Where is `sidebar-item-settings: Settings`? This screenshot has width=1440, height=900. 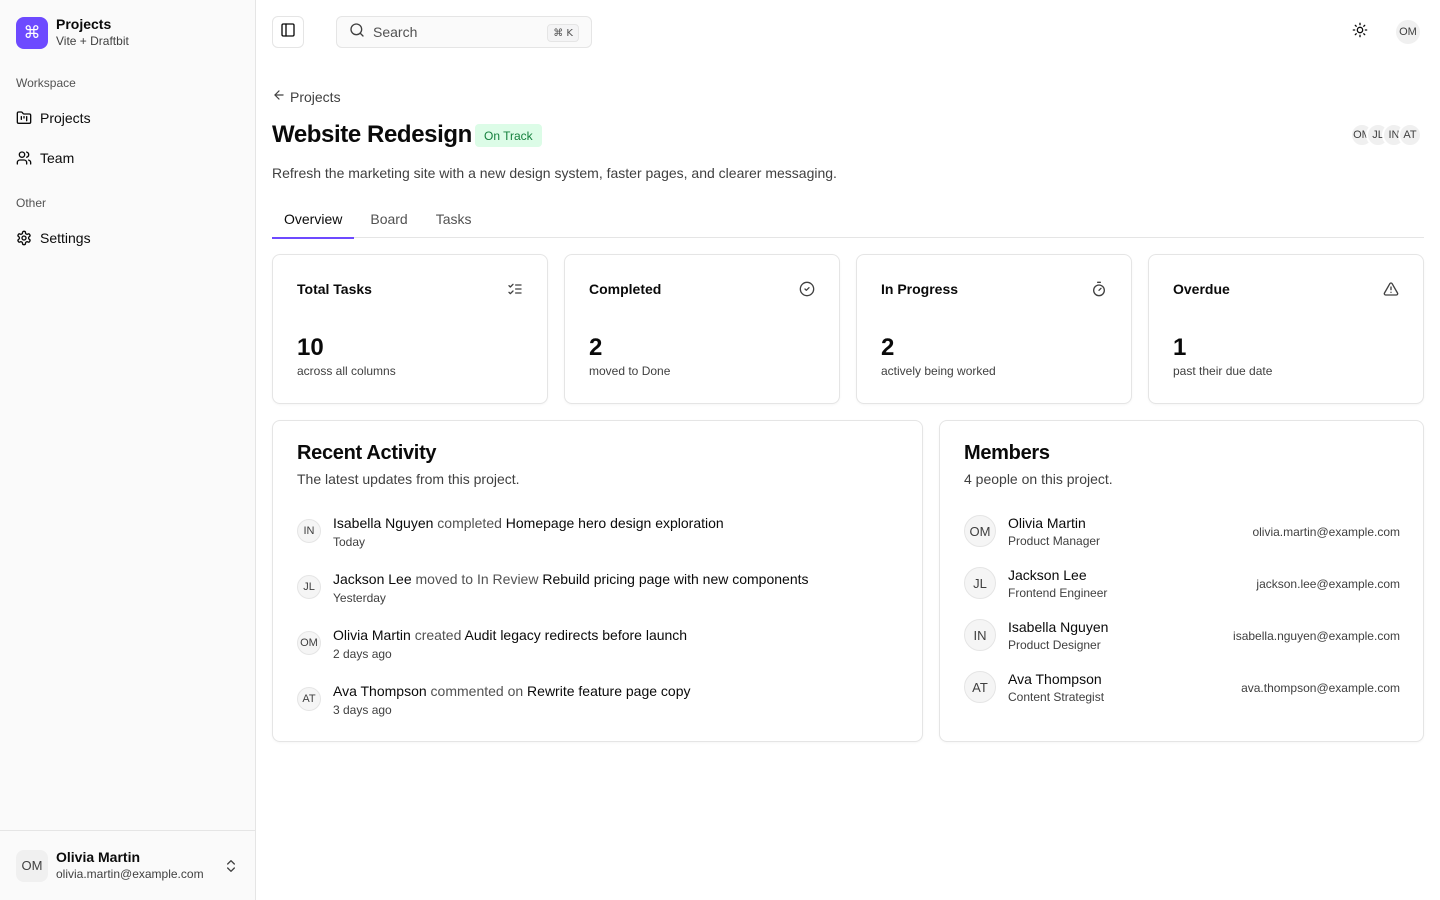 sidebar-item-settings: Settings is located at coordinates (128, 238).